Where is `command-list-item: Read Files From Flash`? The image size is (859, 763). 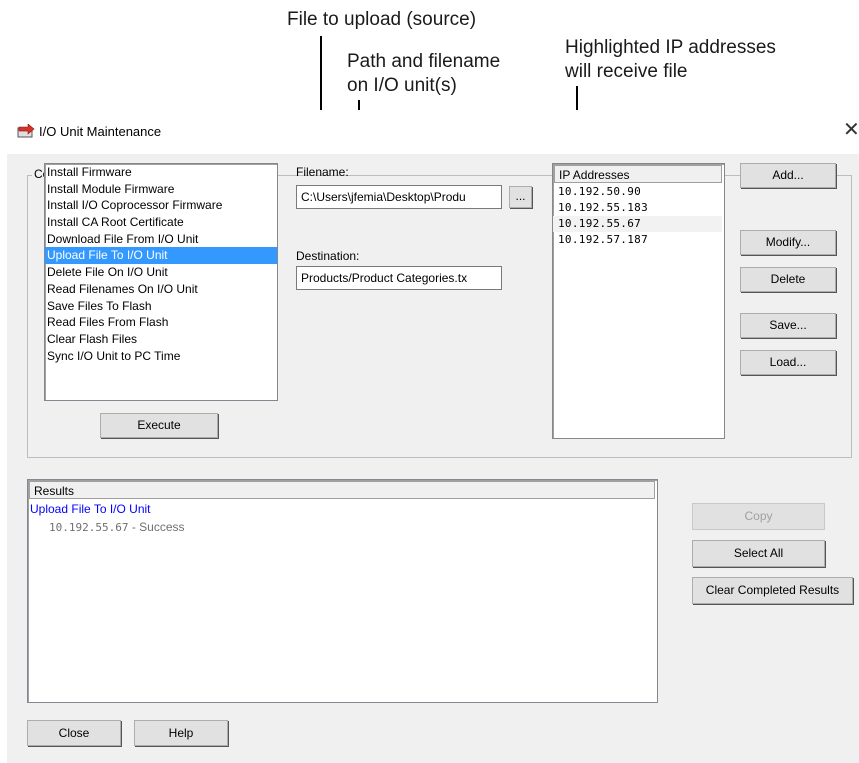
command-list-item: Read Files From Flash is located at coordinates (161, 322).